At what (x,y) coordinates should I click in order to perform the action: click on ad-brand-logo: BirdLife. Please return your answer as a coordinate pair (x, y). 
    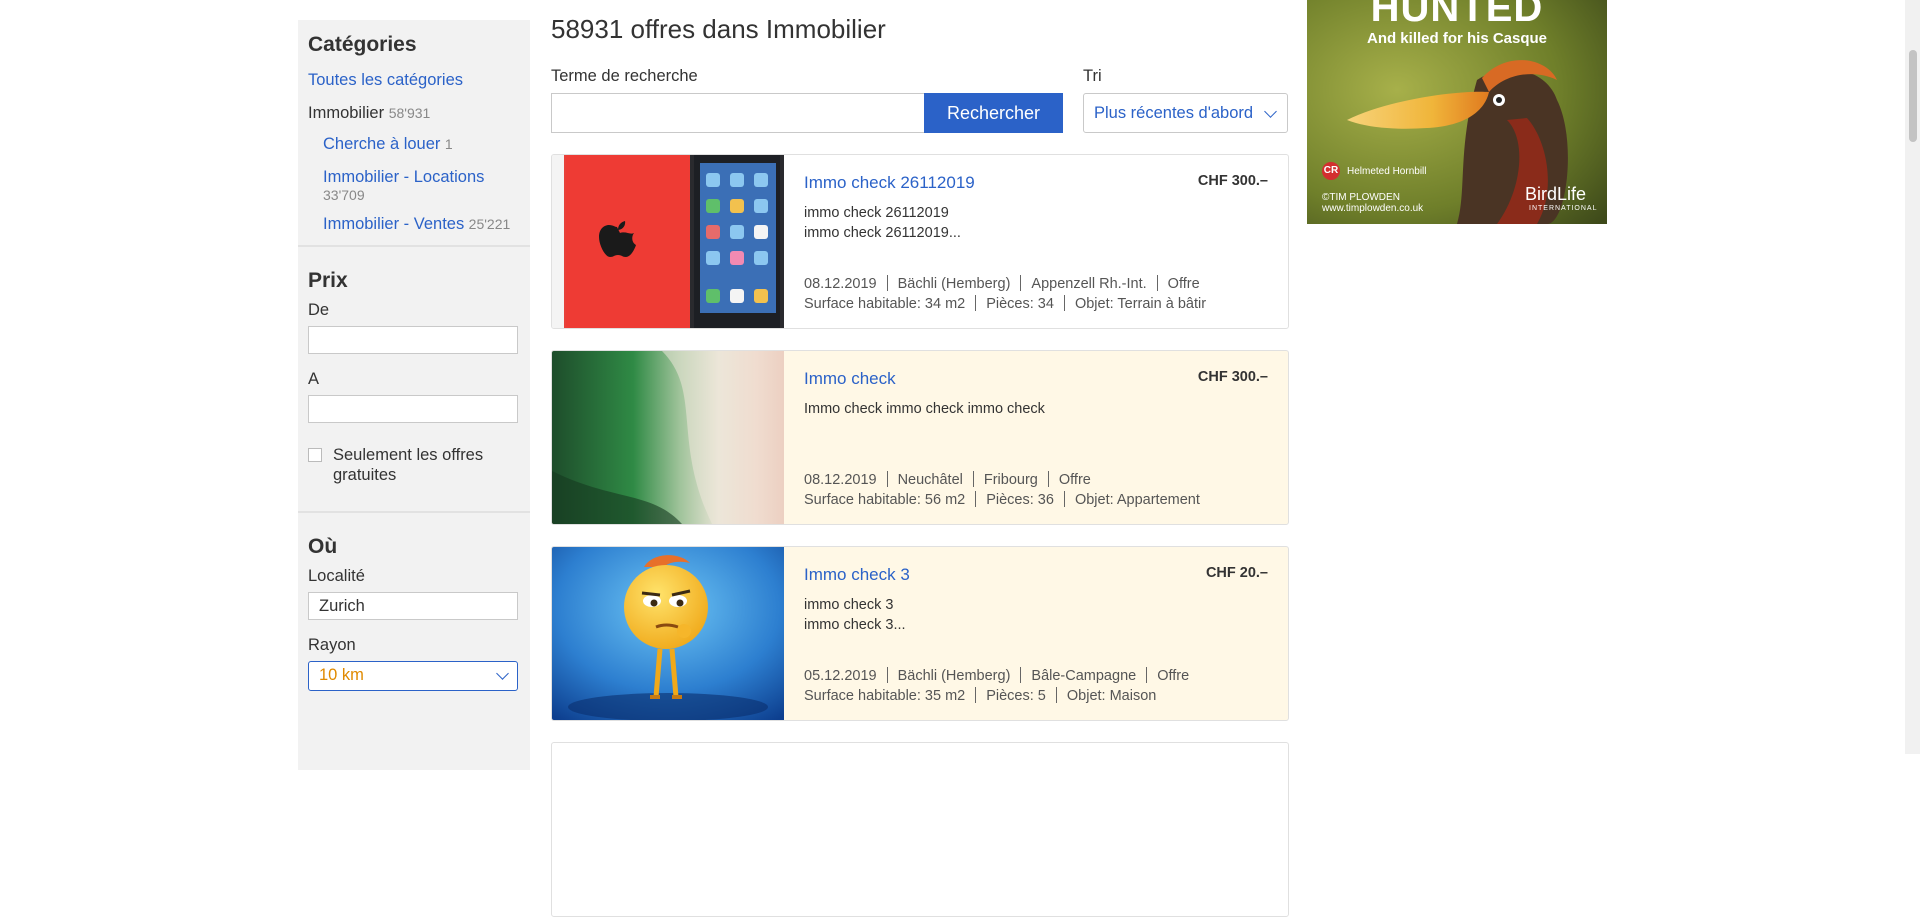
    Looking at the image, I should click on (1556, 194).